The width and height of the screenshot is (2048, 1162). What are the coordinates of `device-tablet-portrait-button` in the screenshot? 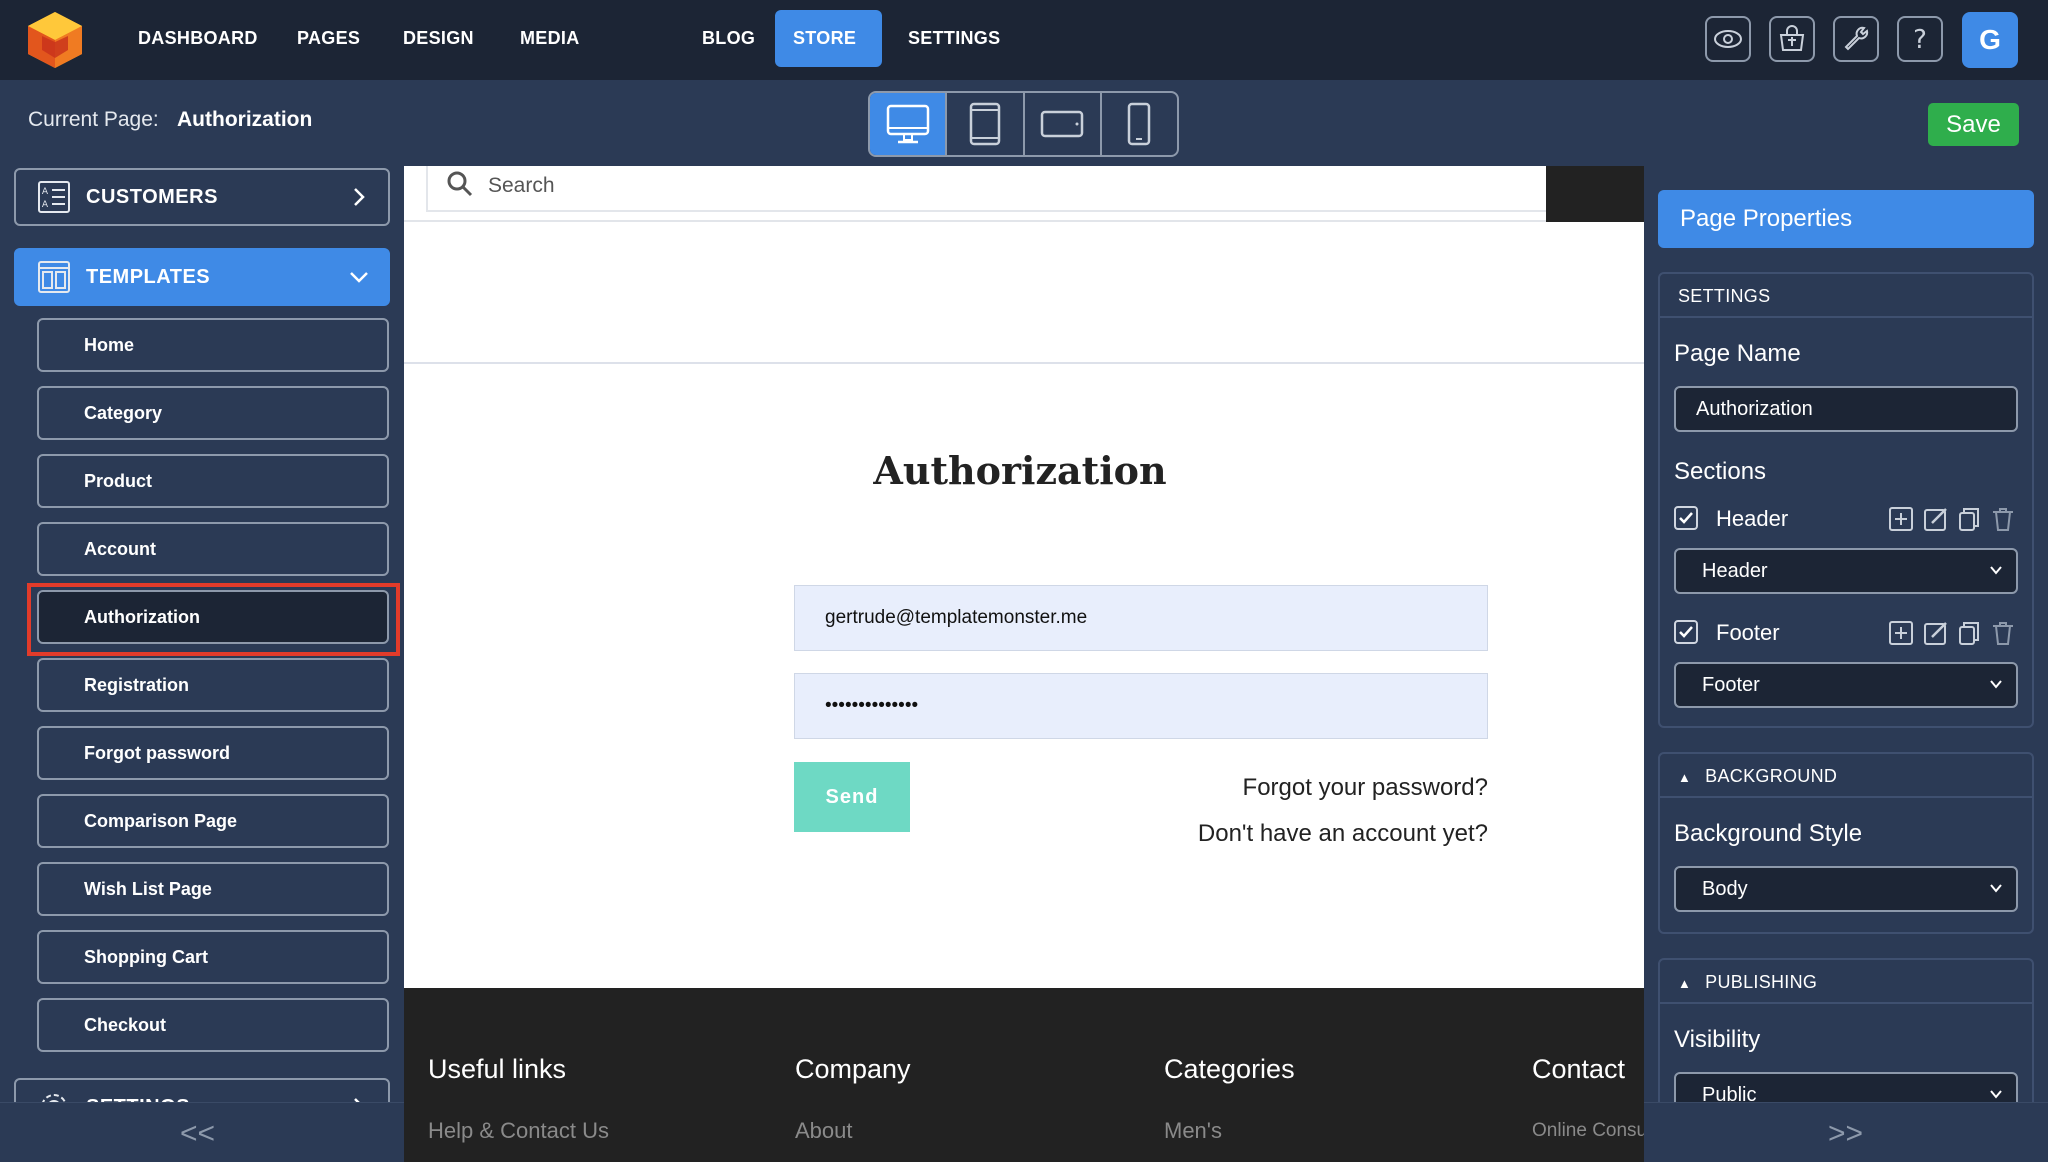 It's located at (986, 124).